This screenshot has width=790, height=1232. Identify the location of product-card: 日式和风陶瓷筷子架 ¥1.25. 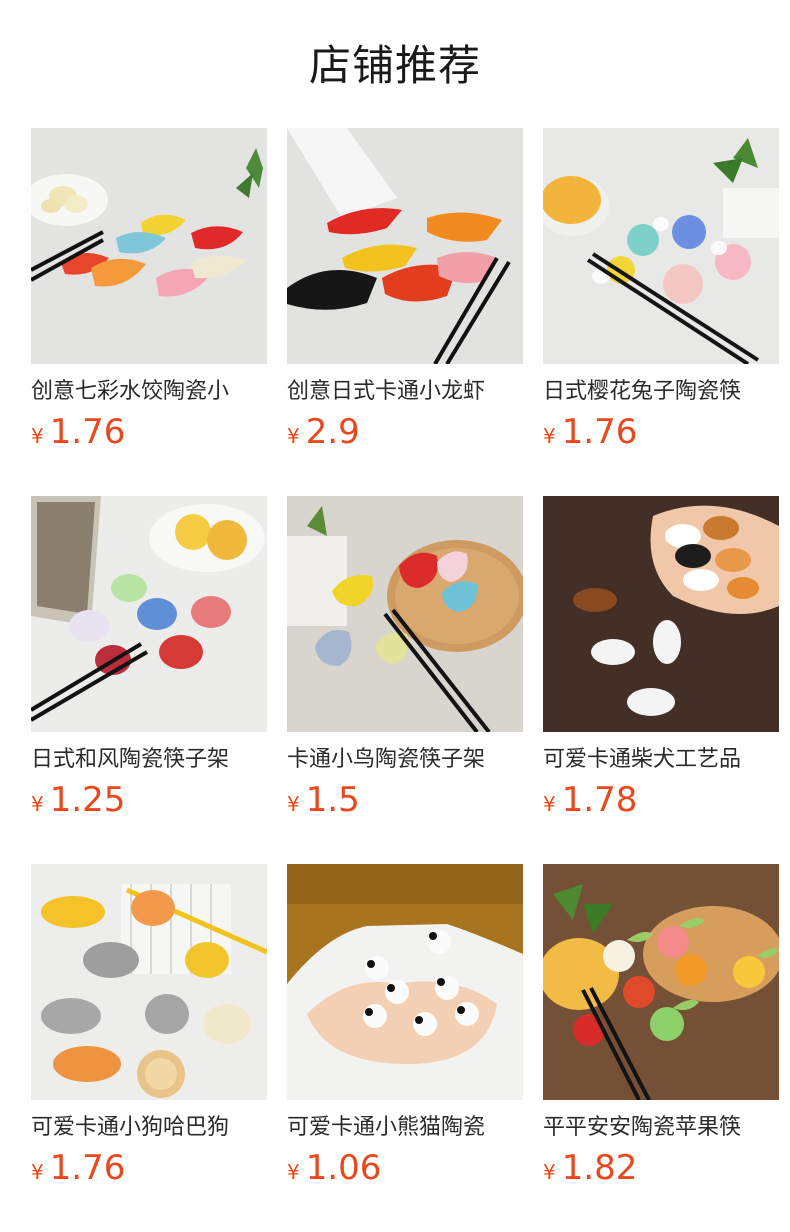
(149, 680).